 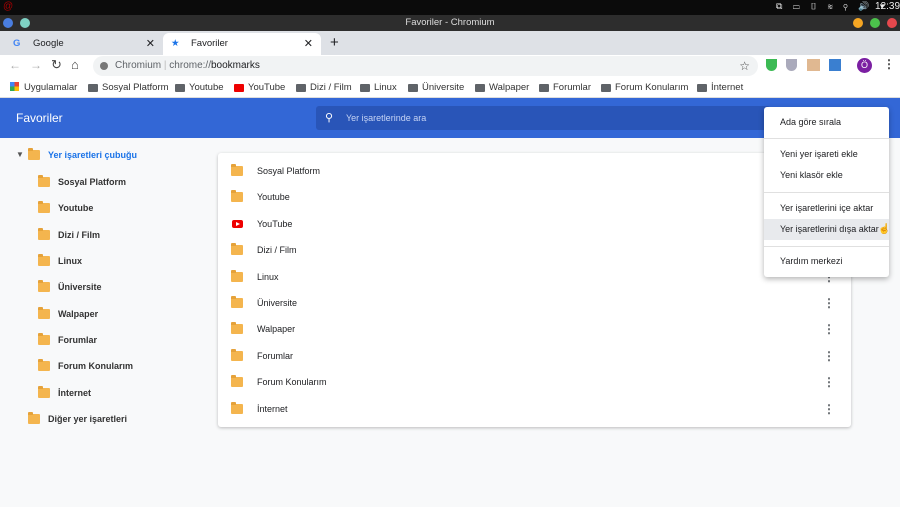 What do you see at coordinates (277, 250) in the screenshot?
I see `bookmark-title: Dizi / Film` at bounding box center [277, 250].